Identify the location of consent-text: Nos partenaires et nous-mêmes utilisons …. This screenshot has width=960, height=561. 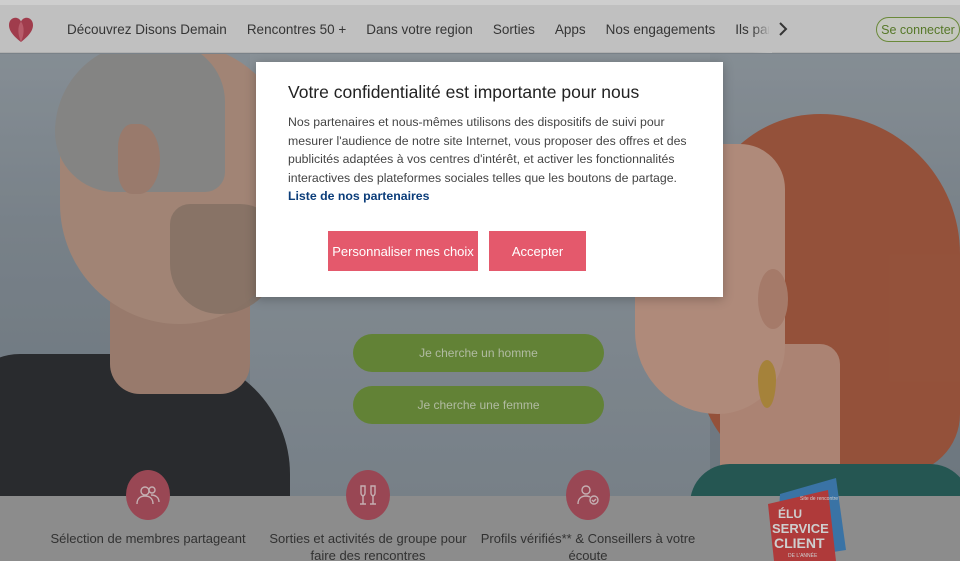
(487, 150).